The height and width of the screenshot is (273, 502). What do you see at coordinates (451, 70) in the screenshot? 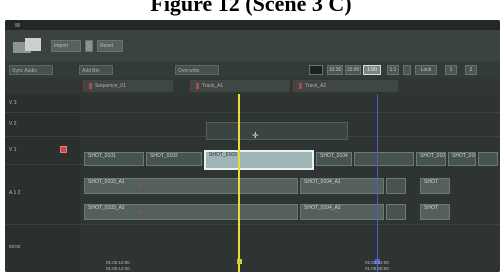
I see `page-1-button: 1` at bounding box center [451, 70].